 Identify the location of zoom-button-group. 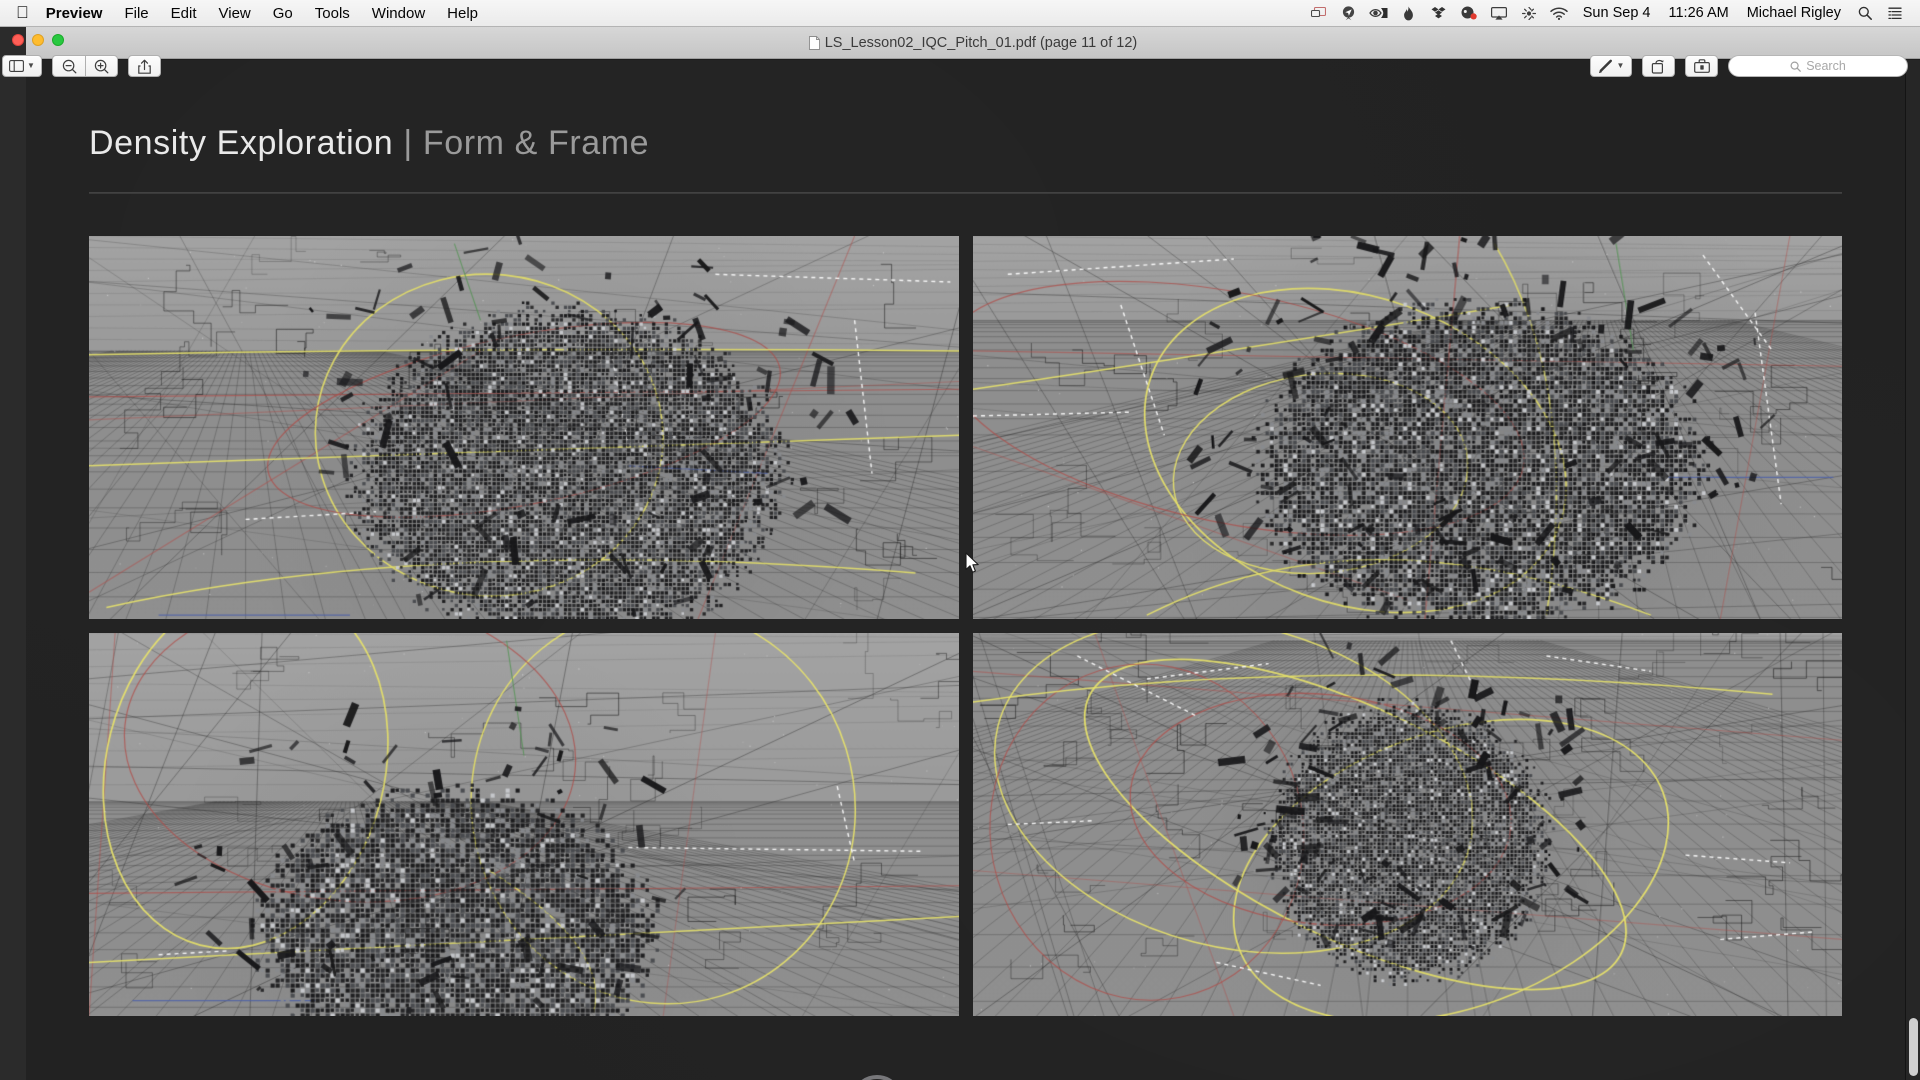
(85, 66).